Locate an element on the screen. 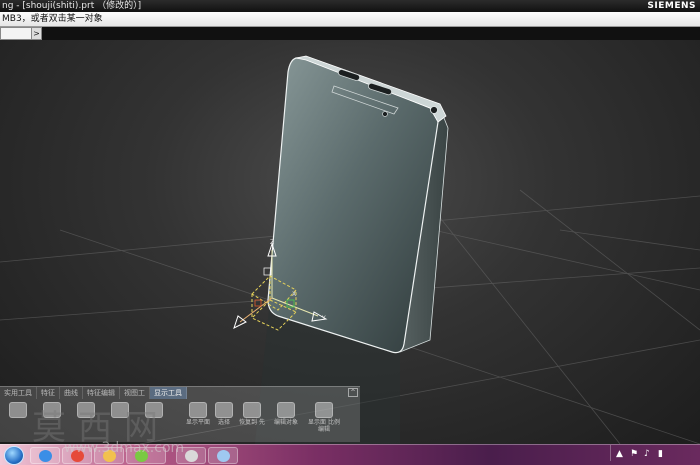 Image resolution: width=700 pixels, height=465 pixels. tool-button-restore: 恢复到 先 is located at coordinates (252, 421).